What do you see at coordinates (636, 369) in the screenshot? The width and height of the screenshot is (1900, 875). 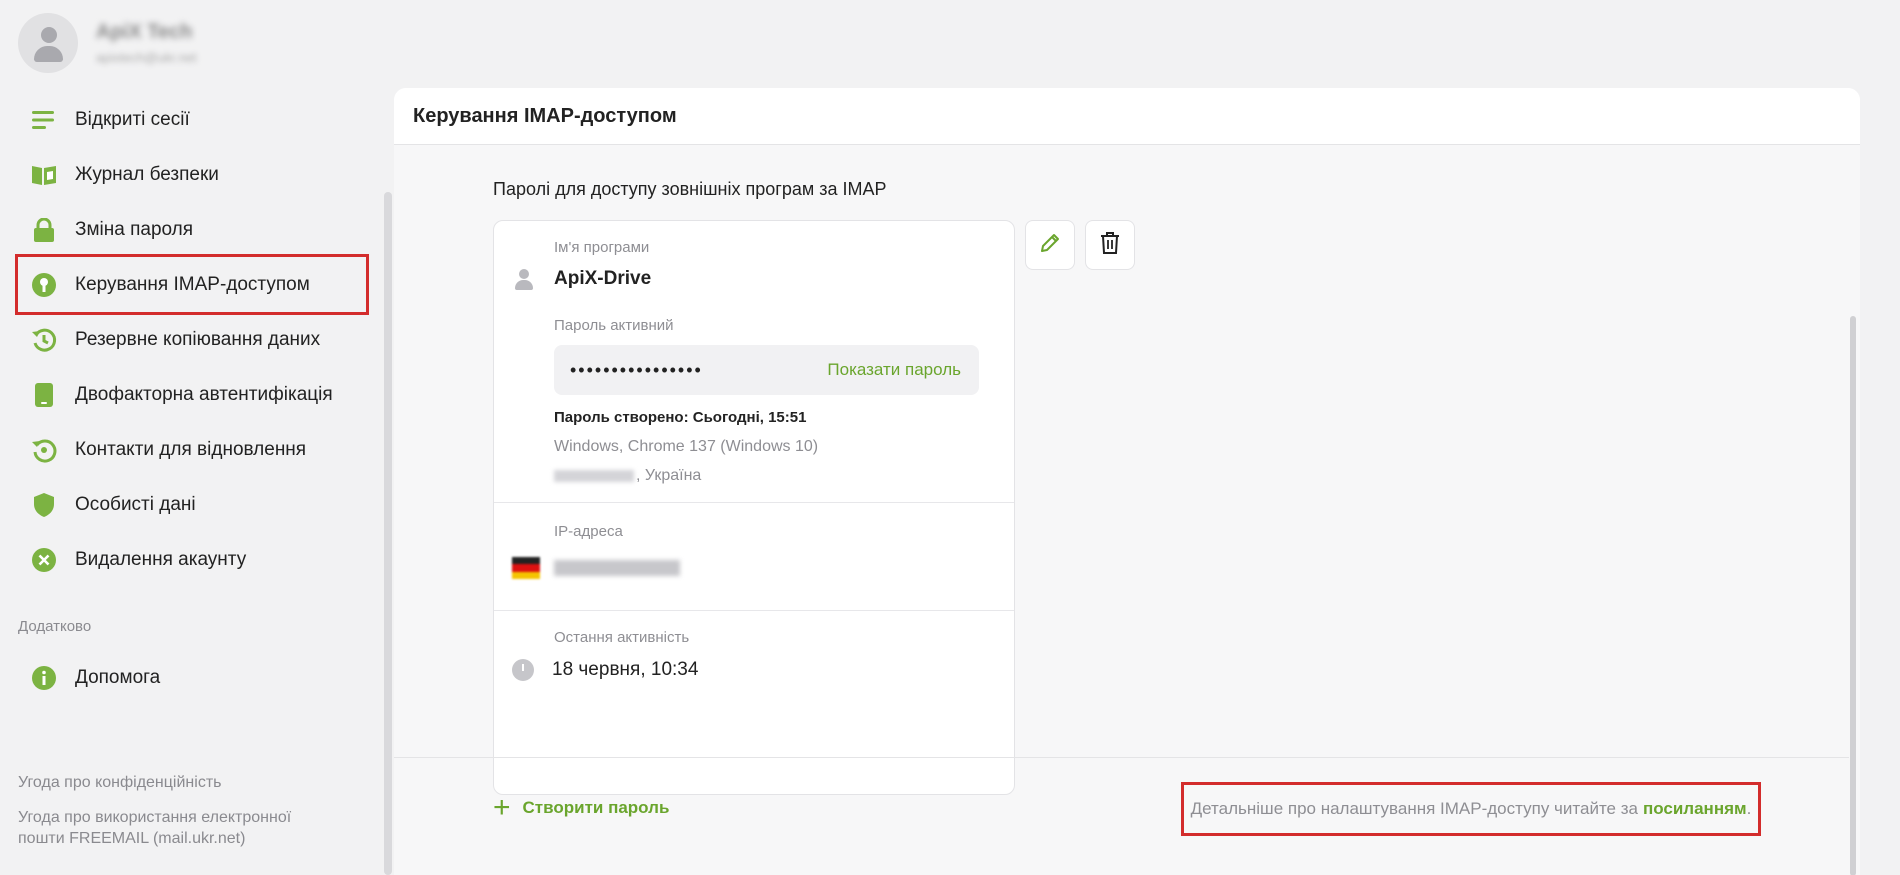 I see `password-mask: ••••••••••••••••` at bounding box center [636, 369].